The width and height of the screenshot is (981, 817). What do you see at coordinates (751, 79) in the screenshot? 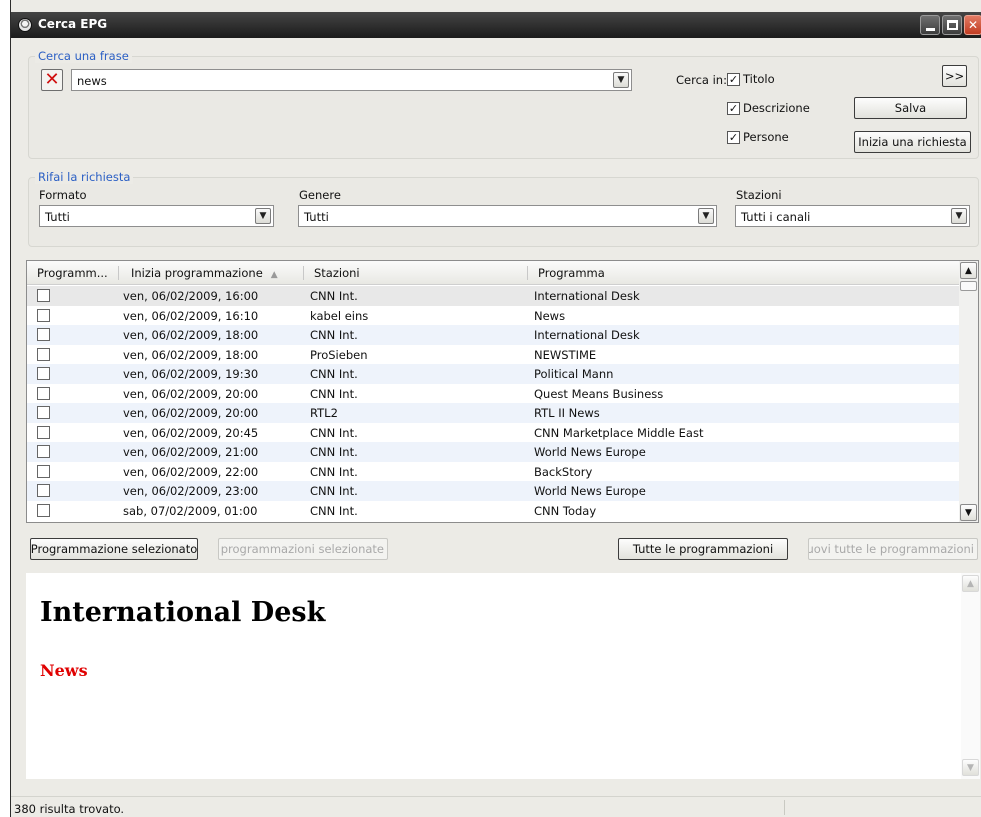
I see `option-title-checkbox: ✓ Titolo` at bounding box center [751, 79].